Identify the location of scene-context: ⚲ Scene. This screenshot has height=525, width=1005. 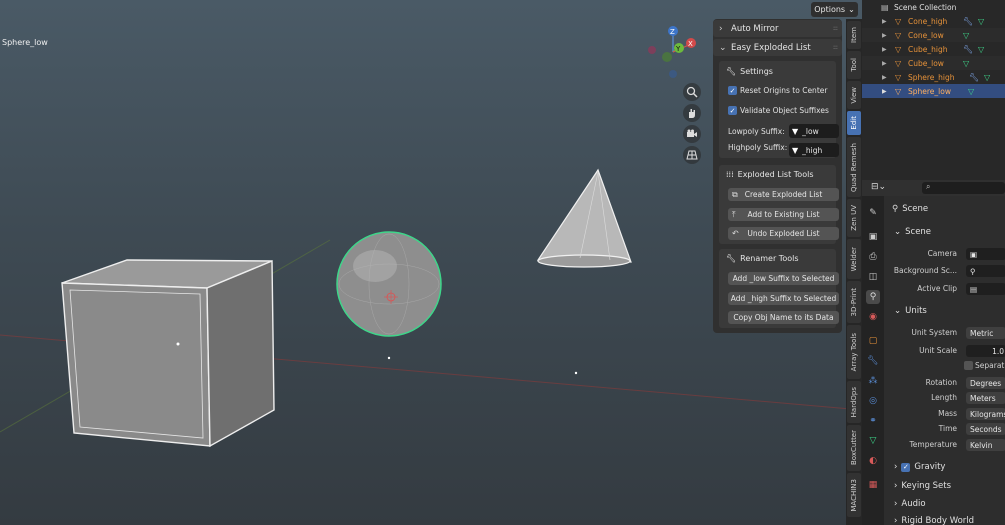
(910, 209).